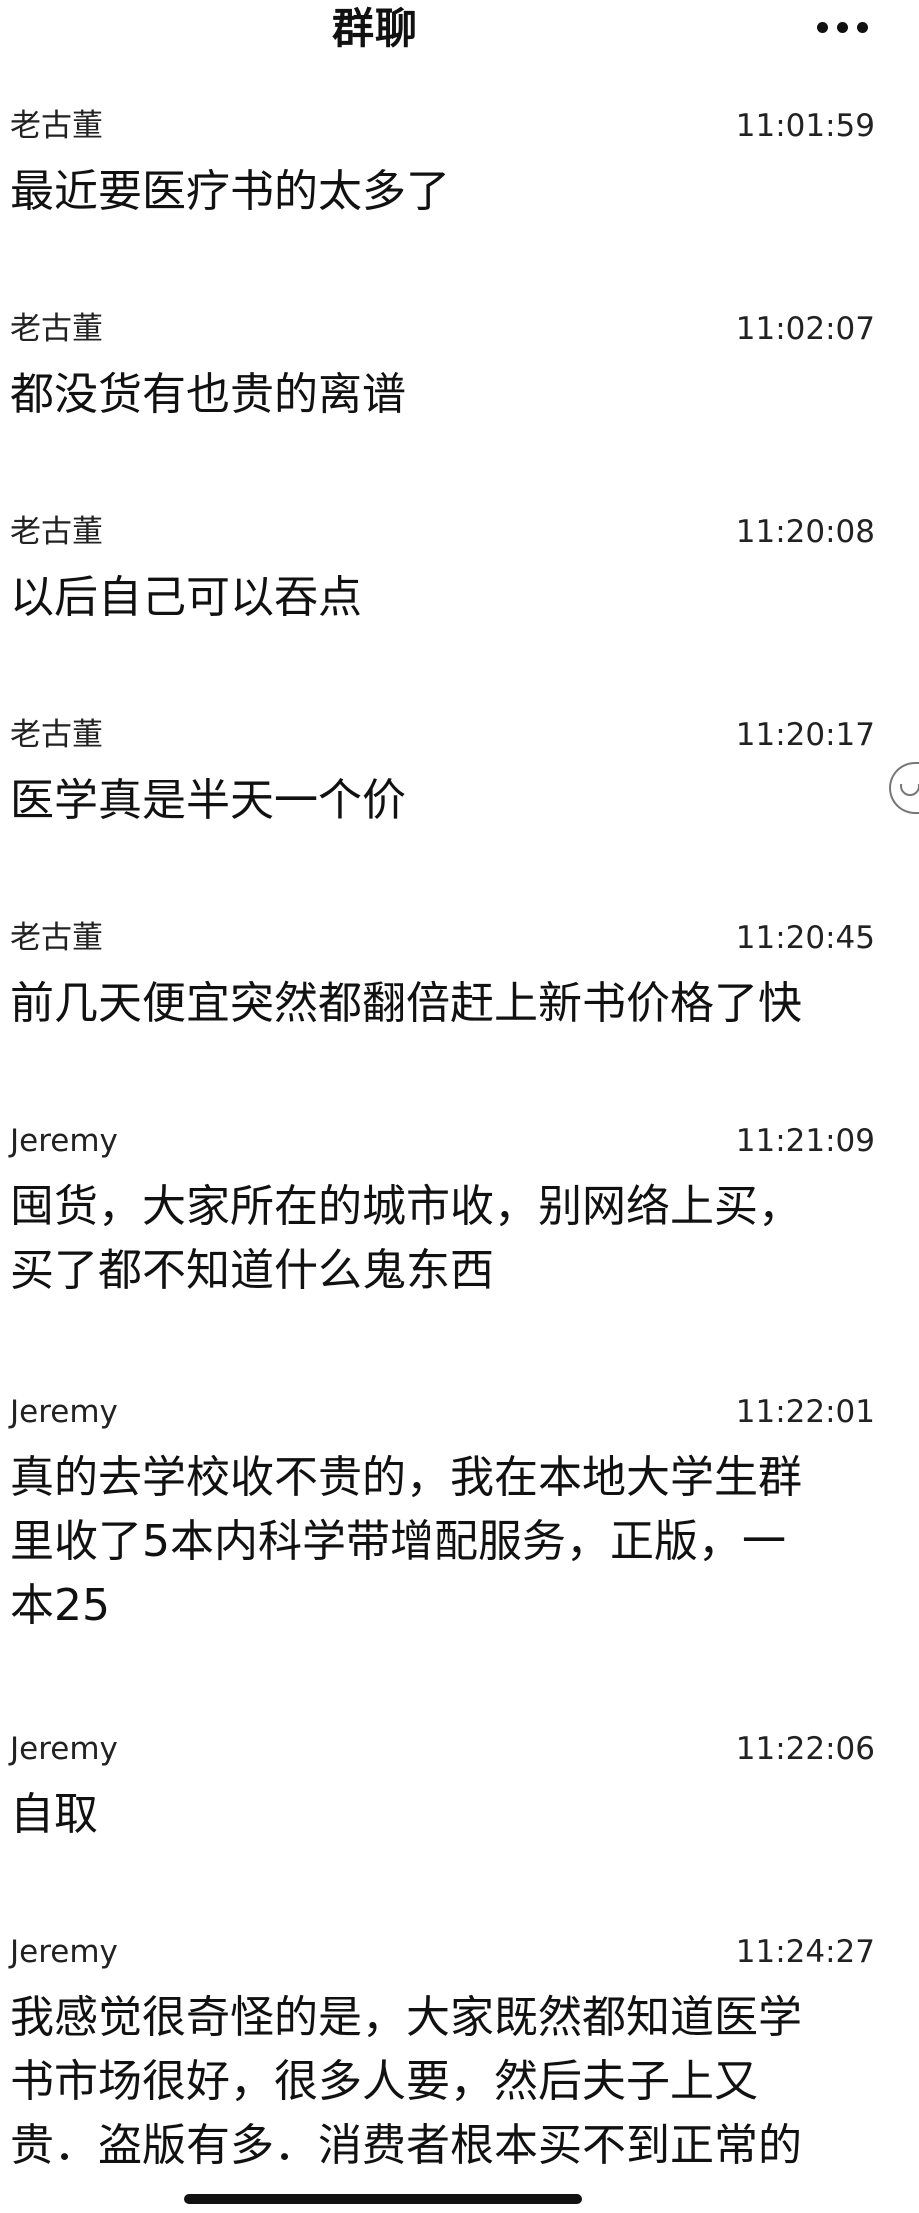 The height and width of the screenshot is (2213, 919). What do you see at coordinates (805, 1412) in the screenshot?
I see `message-time: 11:22:01` at bounding box center [805, 1412].